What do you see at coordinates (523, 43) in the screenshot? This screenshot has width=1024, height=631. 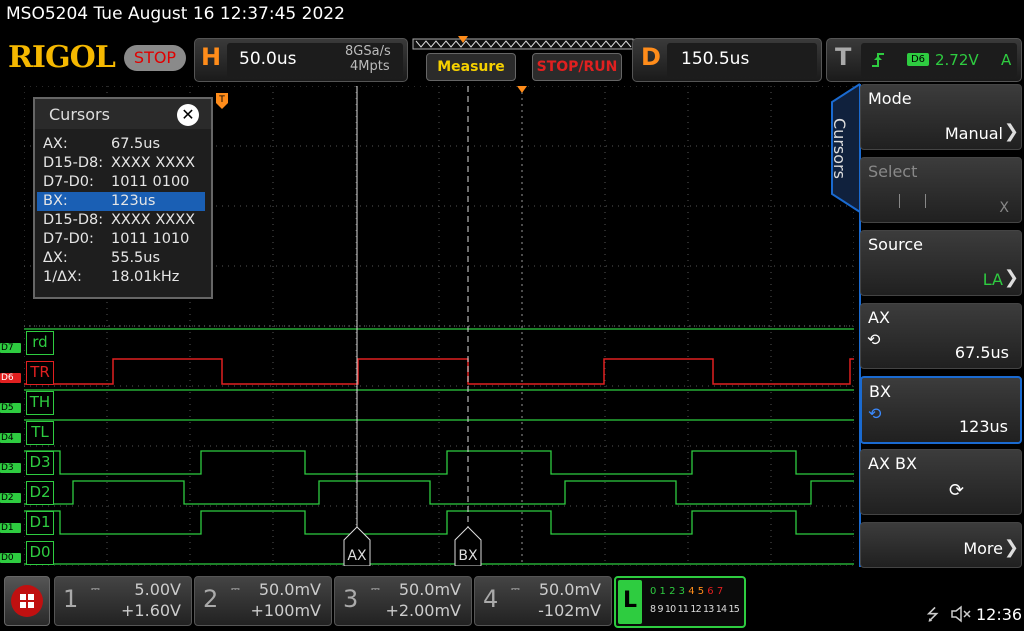 I see `memory-strip` at bounding box center [523, 43].